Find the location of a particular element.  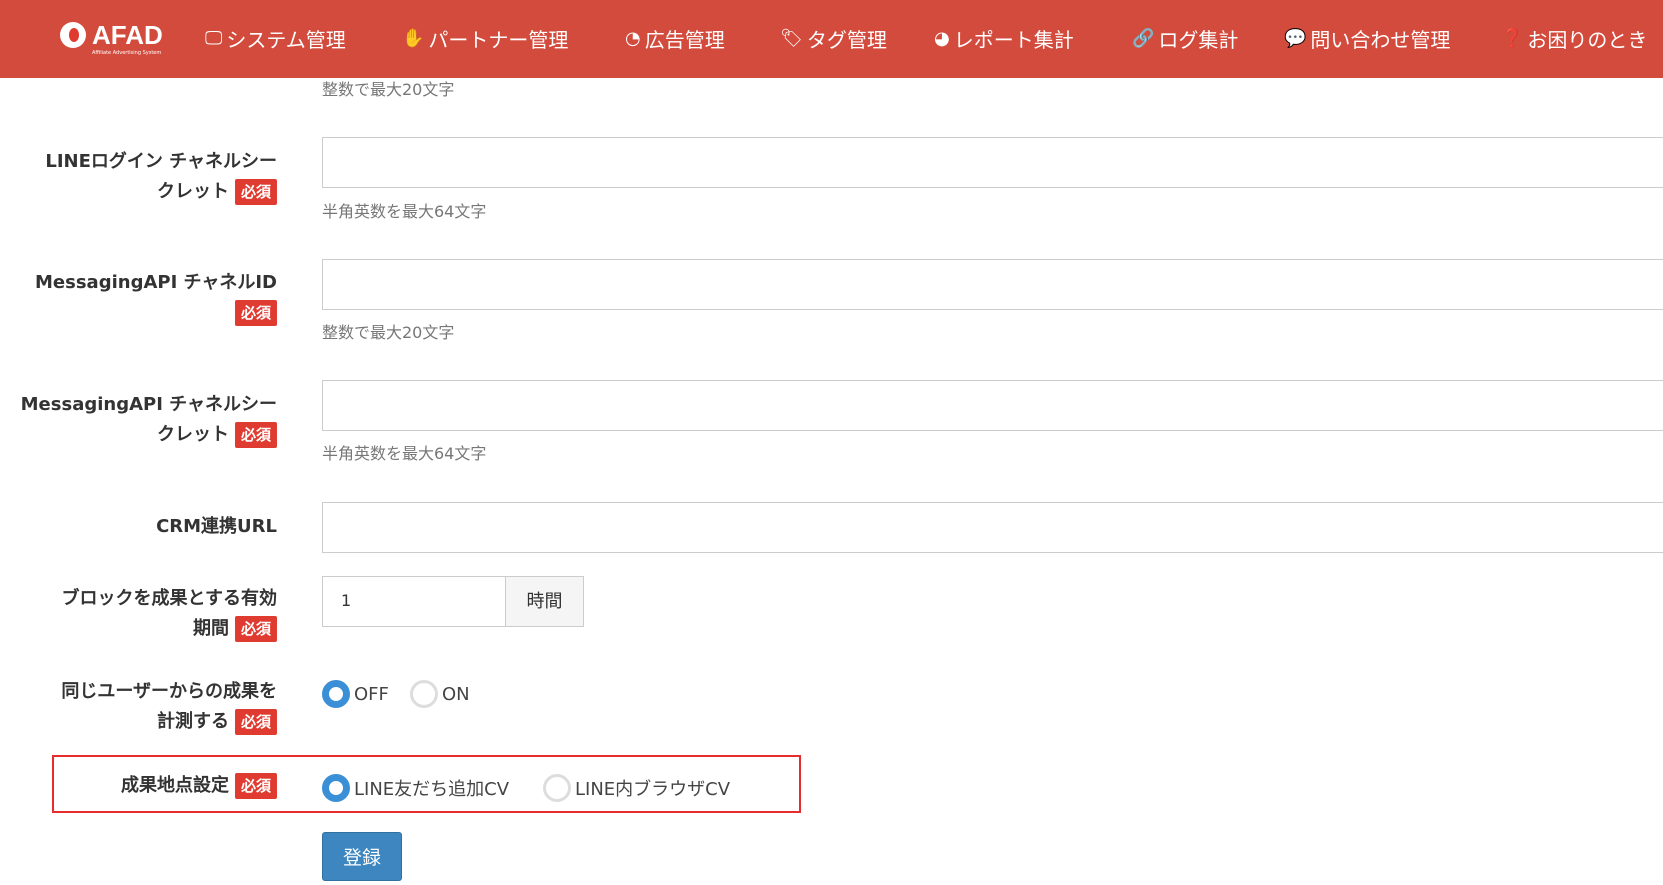

tags-icon: 🏷 is located at coordinates (791, 38).